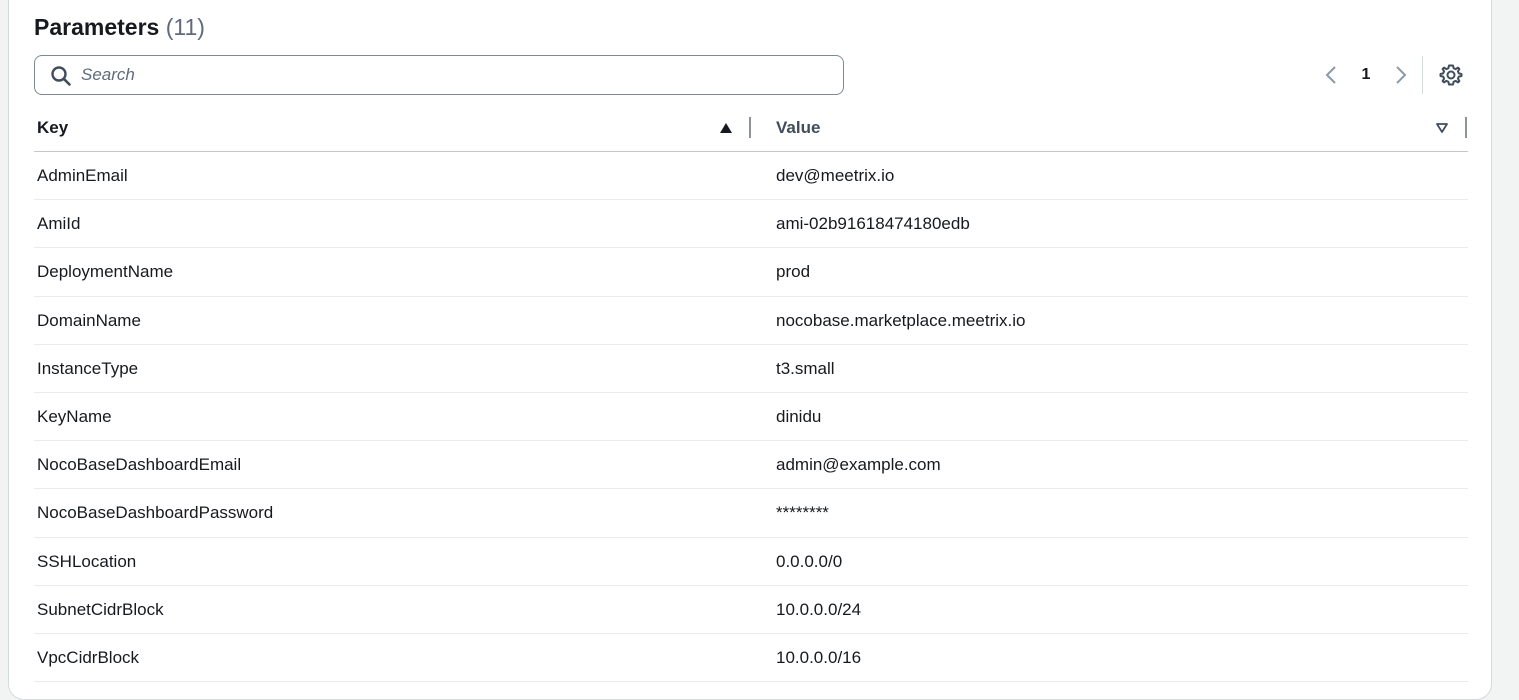  Describe the element at coordinates (87, 561) in the screenshot. I see `parameter-key: SSHLocation` at that location.